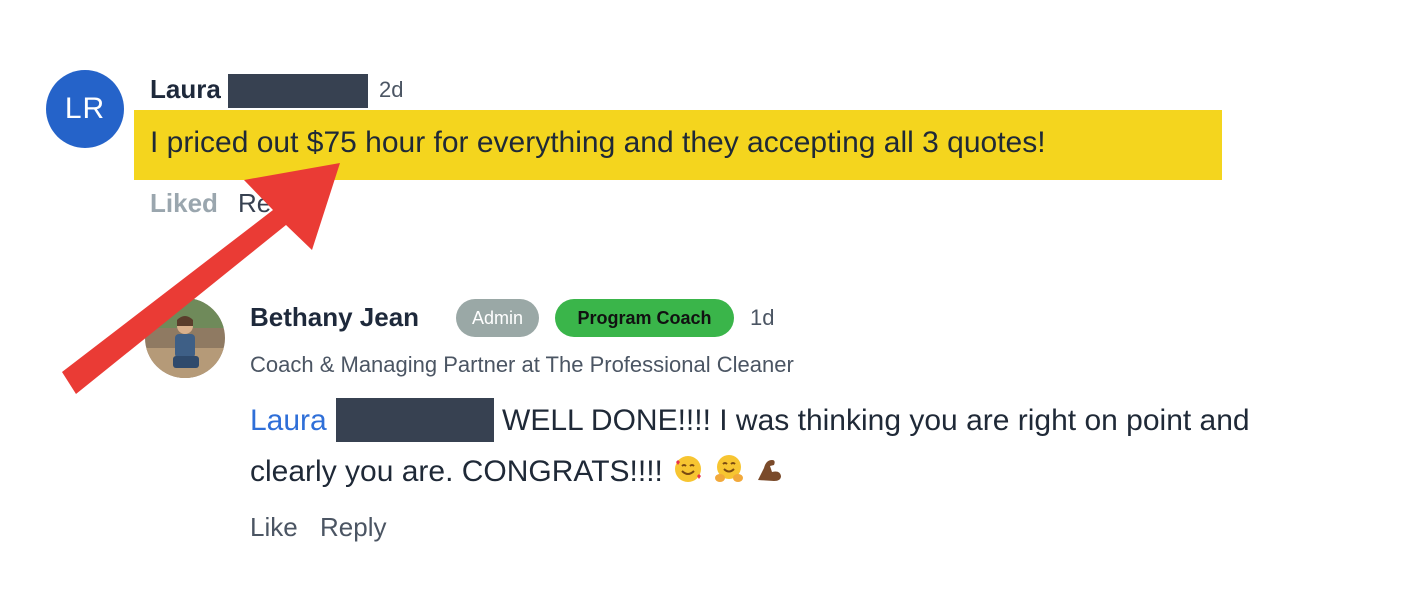 The image size is (1428, 600). What do you see at coordinates (184, 203) in the screenshot?
I see `liked-button: Liked` at bounding box center [184, 203].